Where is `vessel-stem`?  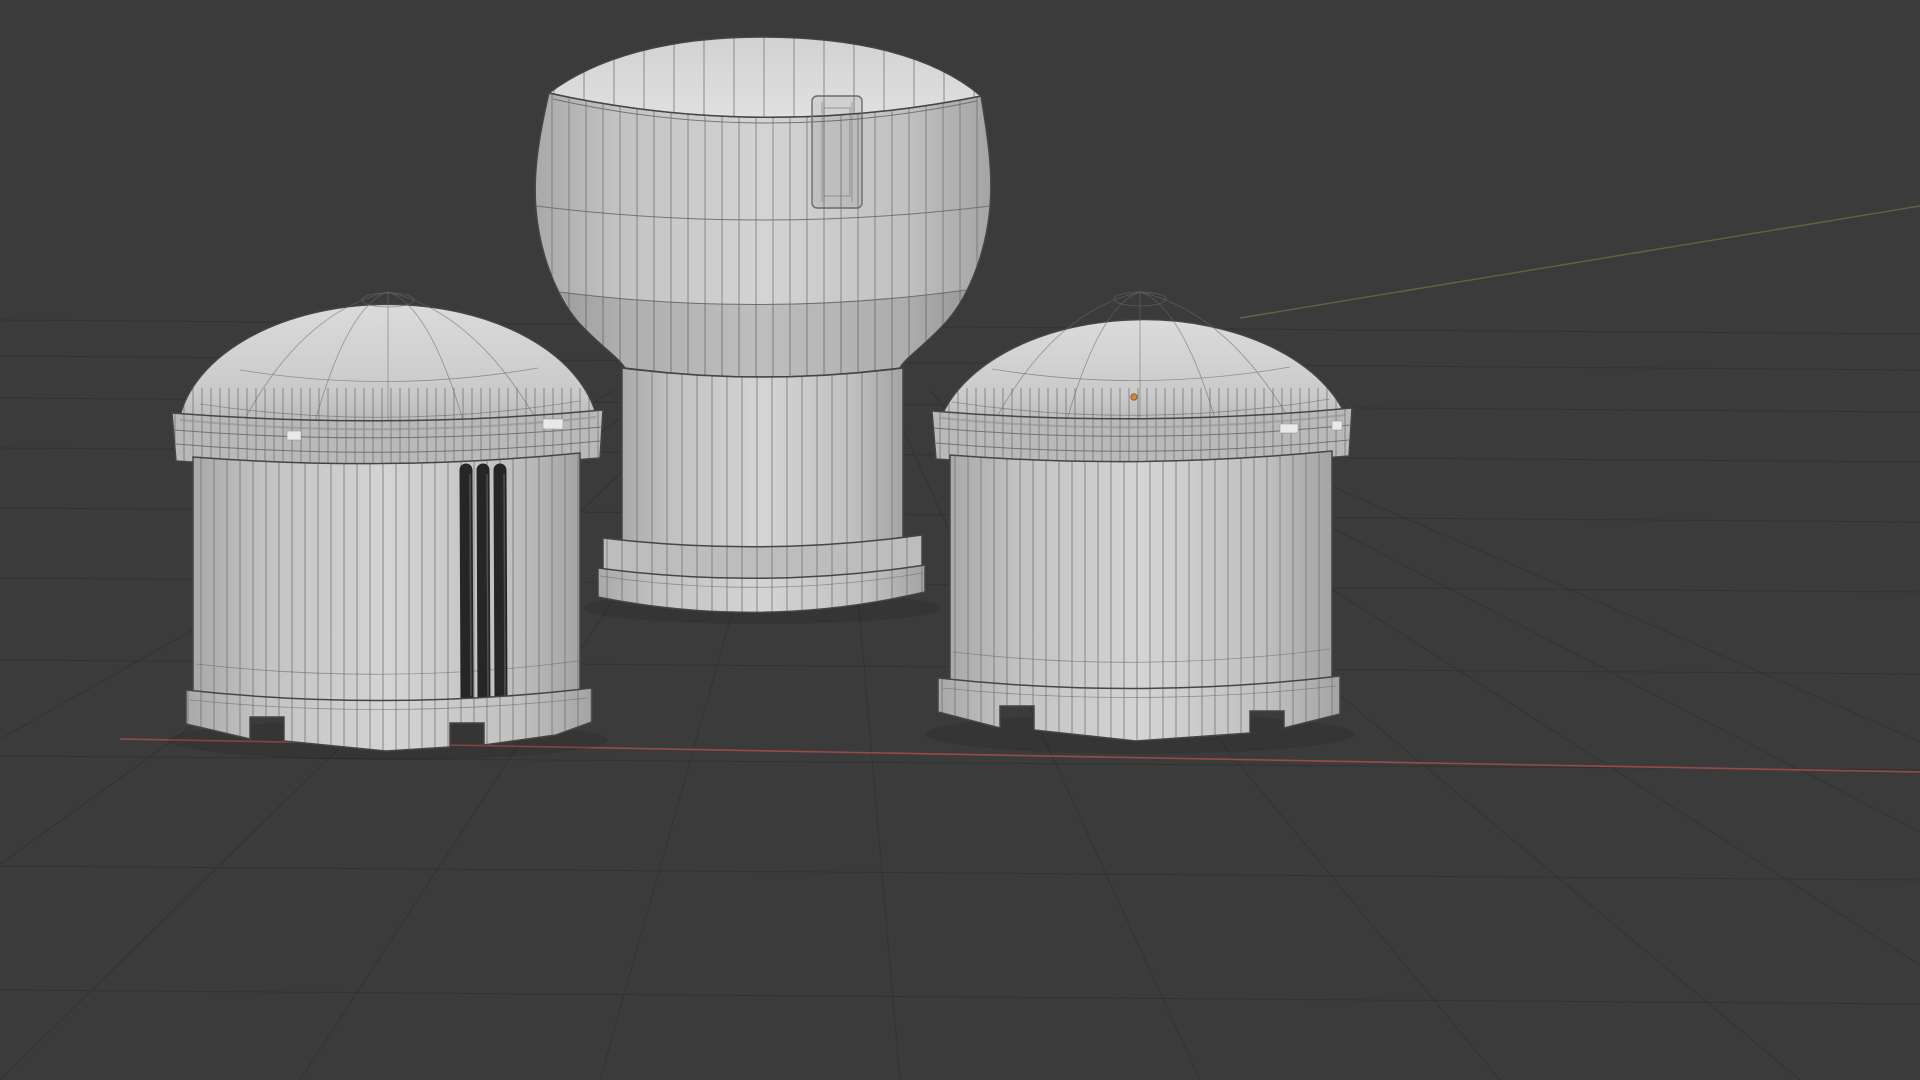
vessel-stem is located at coordinates (762, 468).